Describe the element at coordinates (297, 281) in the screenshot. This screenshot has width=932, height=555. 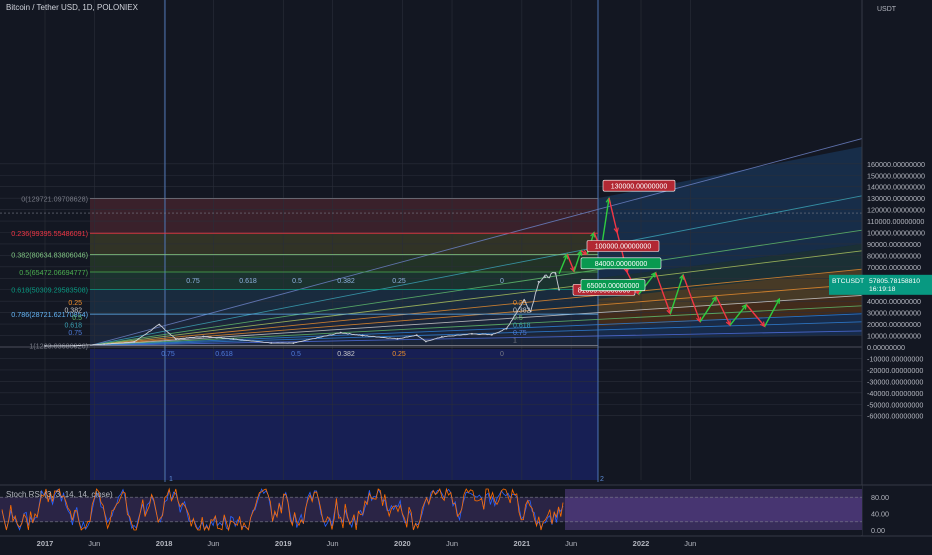
I see `fan-ratio-label-top: 0.5` at that location.